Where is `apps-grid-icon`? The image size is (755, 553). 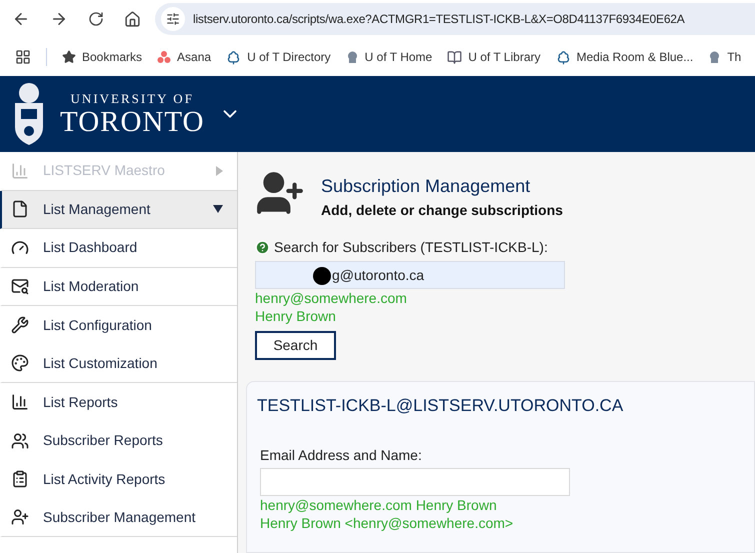
apps-grid-icon is located at coordinates (23, 57).